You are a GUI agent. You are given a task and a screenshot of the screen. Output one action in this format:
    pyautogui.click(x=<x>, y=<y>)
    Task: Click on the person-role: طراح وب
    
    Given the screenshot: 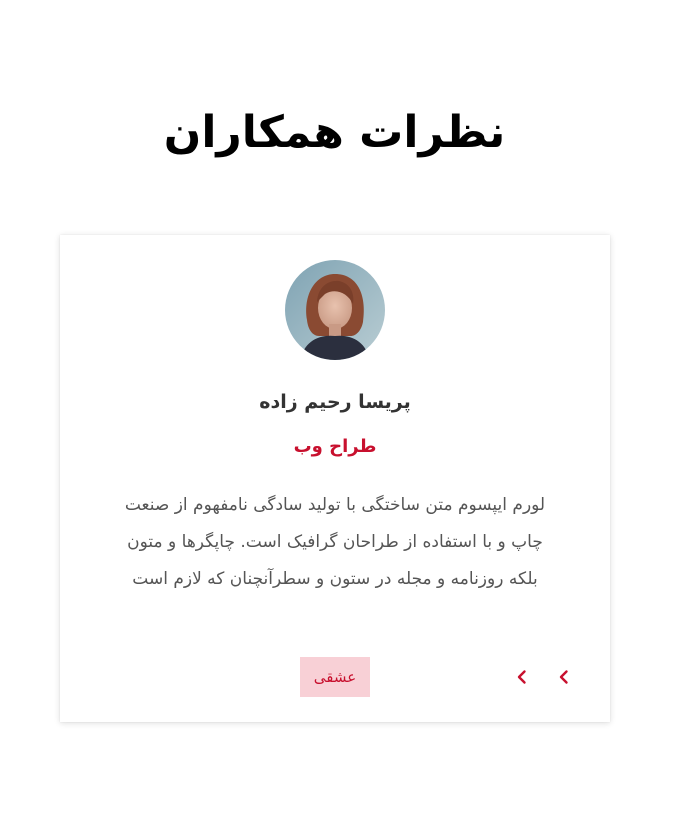 What is the action you would take?
    pyautogui.click(x=335, y=446)
    